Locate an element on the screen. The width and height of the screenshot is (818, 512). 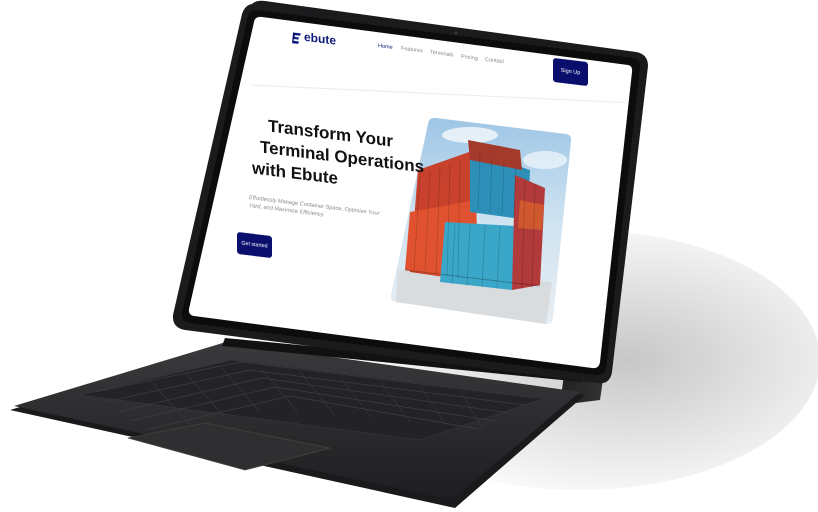
nav-contact: Contact is located at coordinates (494, 61).